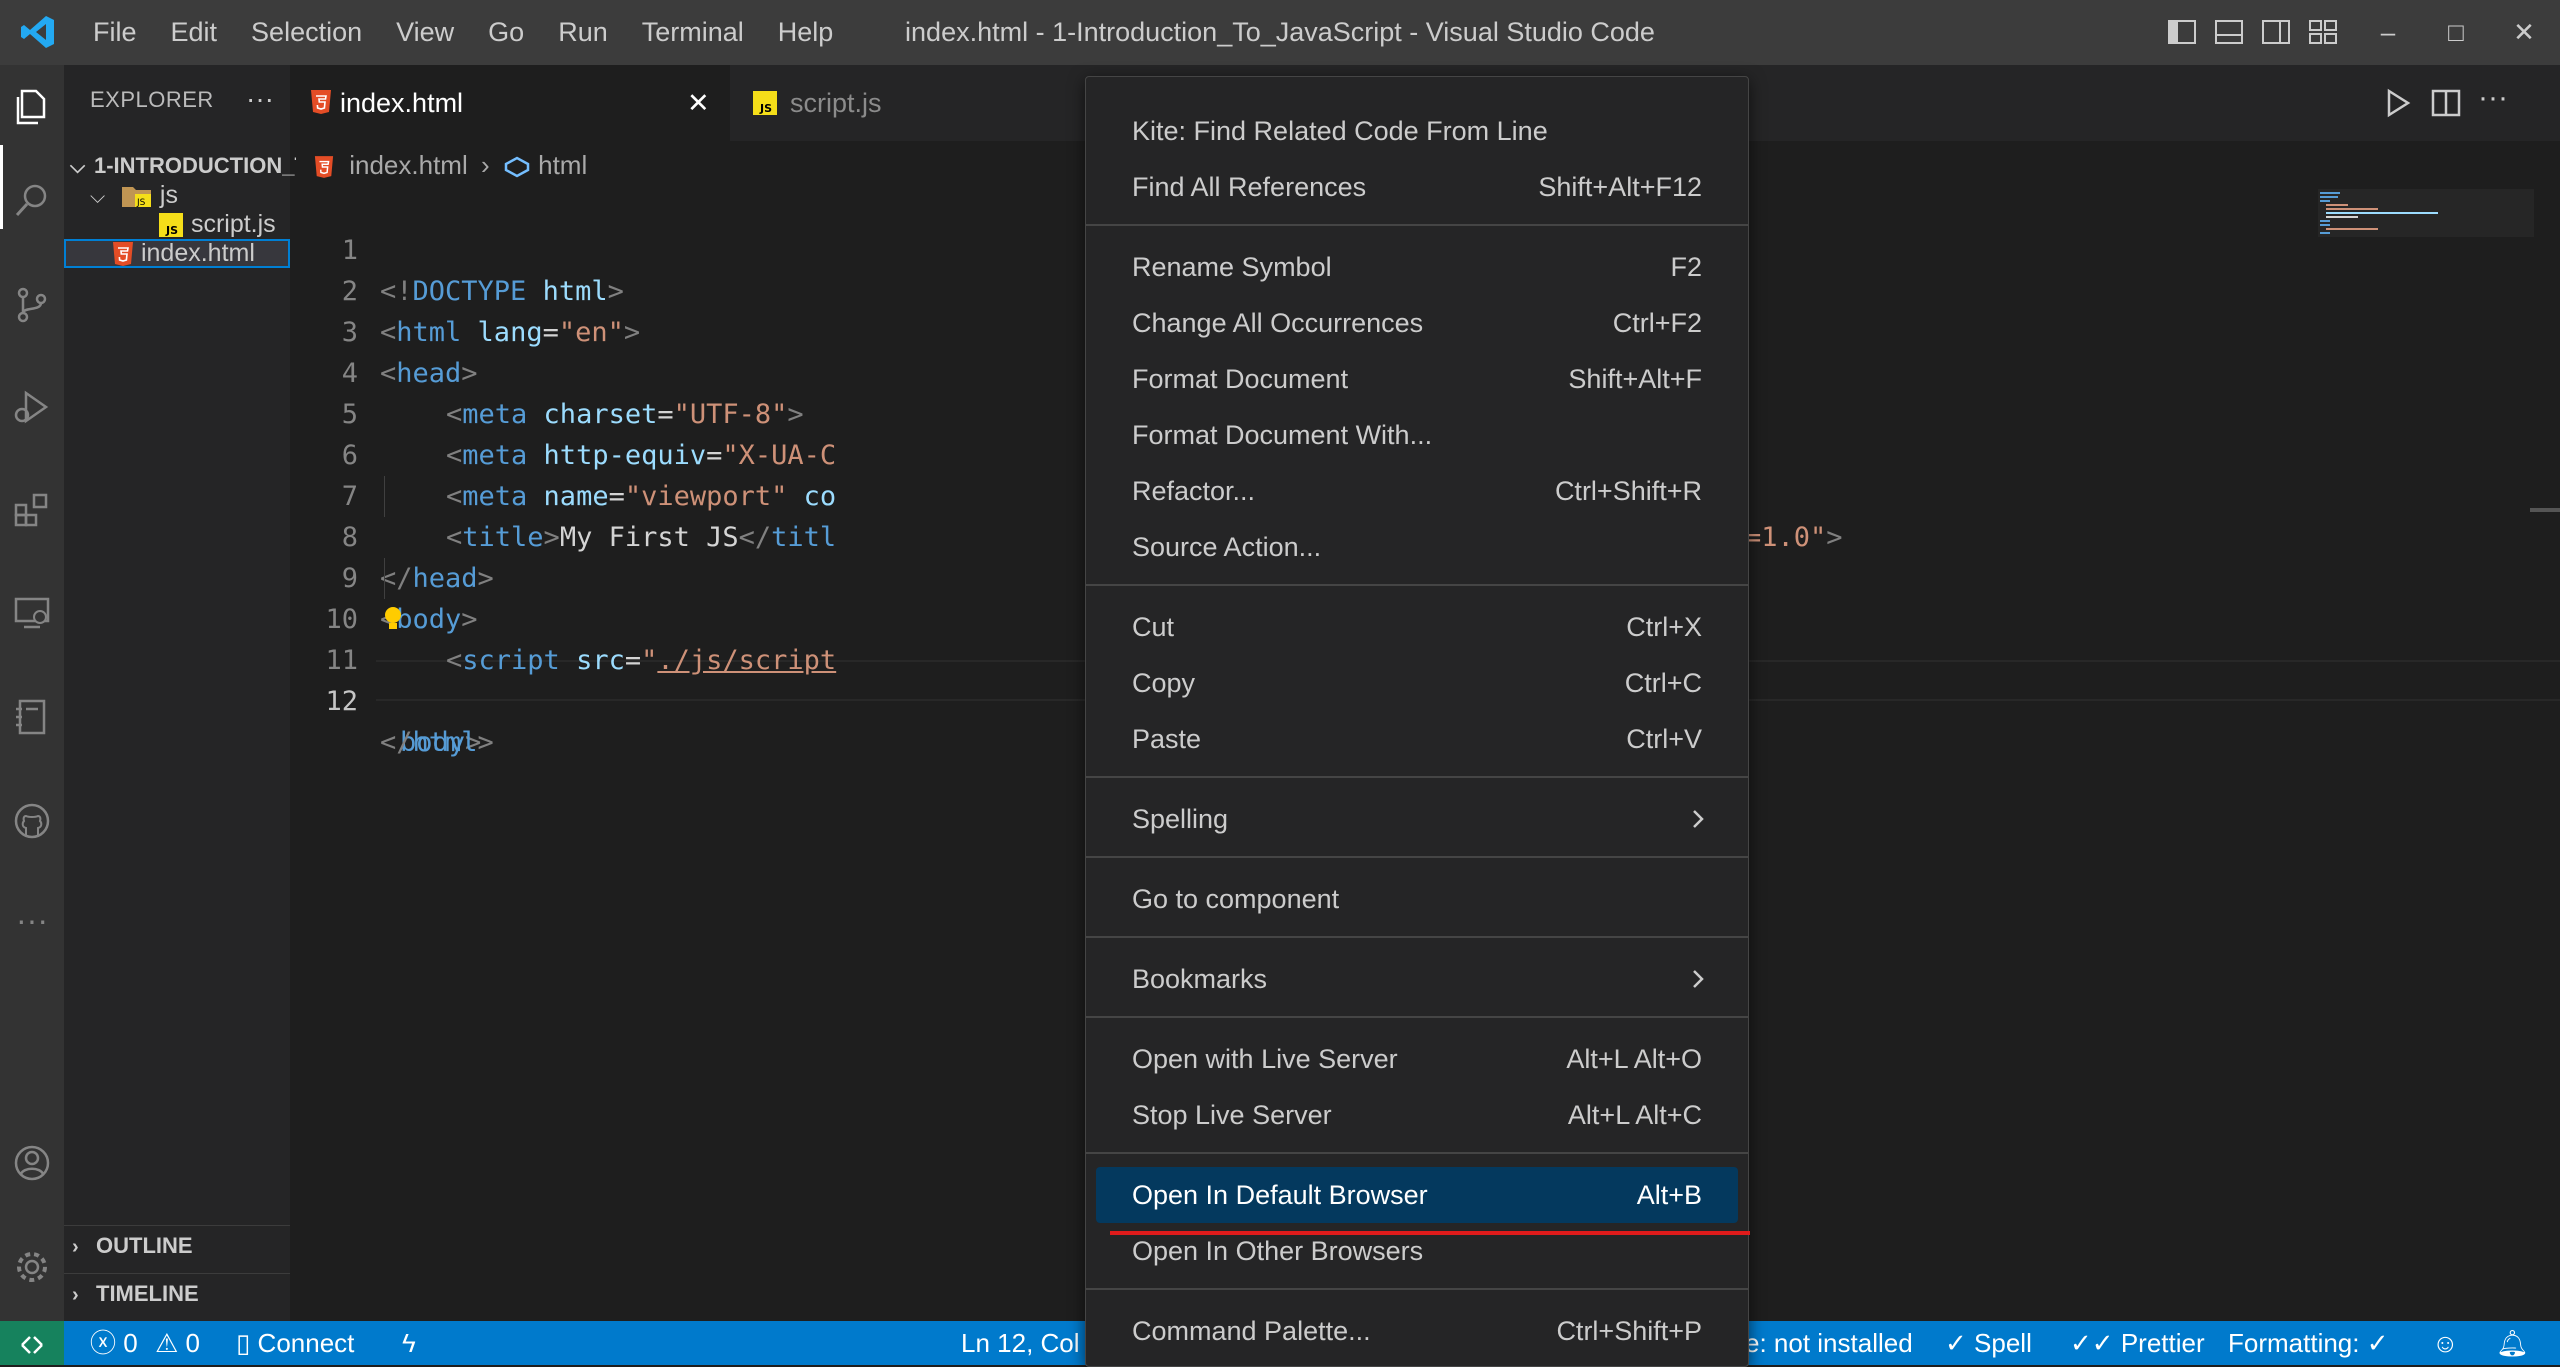  Describe the element at coordinates (2456, 32) in the screenshot. I see `maximize-button: □` at that location.